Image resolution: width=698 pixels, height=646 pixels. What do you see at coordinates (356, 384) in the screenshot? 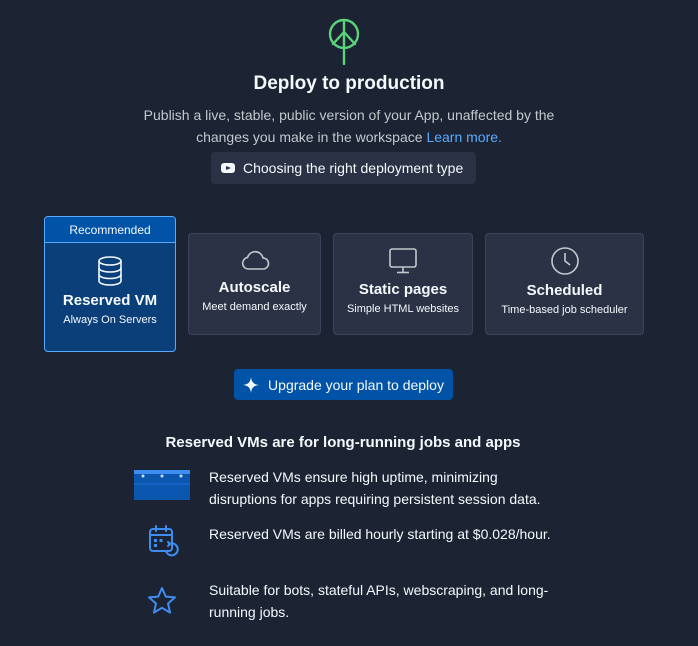
I see `upgrade-plan-label: Upgrade your plan to deploy` at bounding box center [356, 384].